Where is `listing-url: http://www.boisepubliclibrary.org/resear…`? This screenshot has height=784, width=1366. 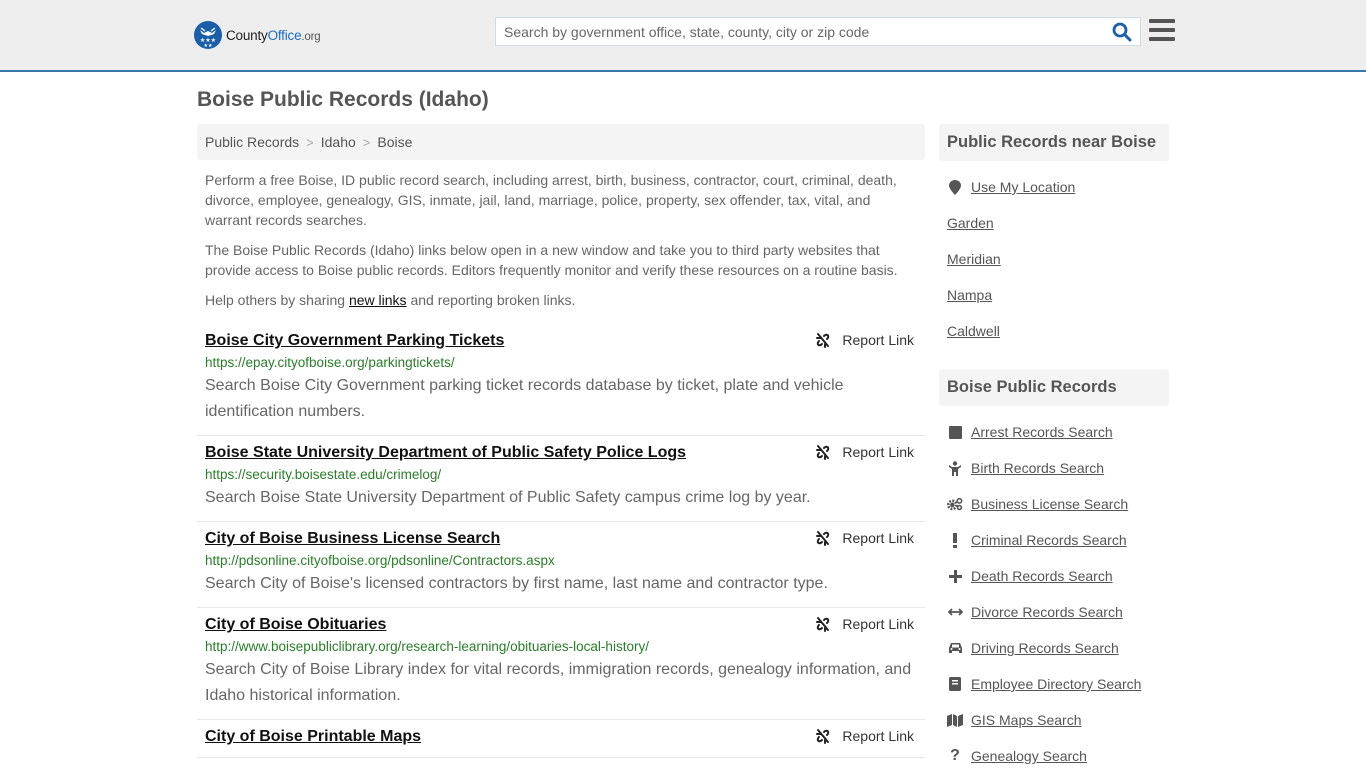
listing-url: http://www.boisepubliclibrary.org/resear… is located at coordinates (561, 647).